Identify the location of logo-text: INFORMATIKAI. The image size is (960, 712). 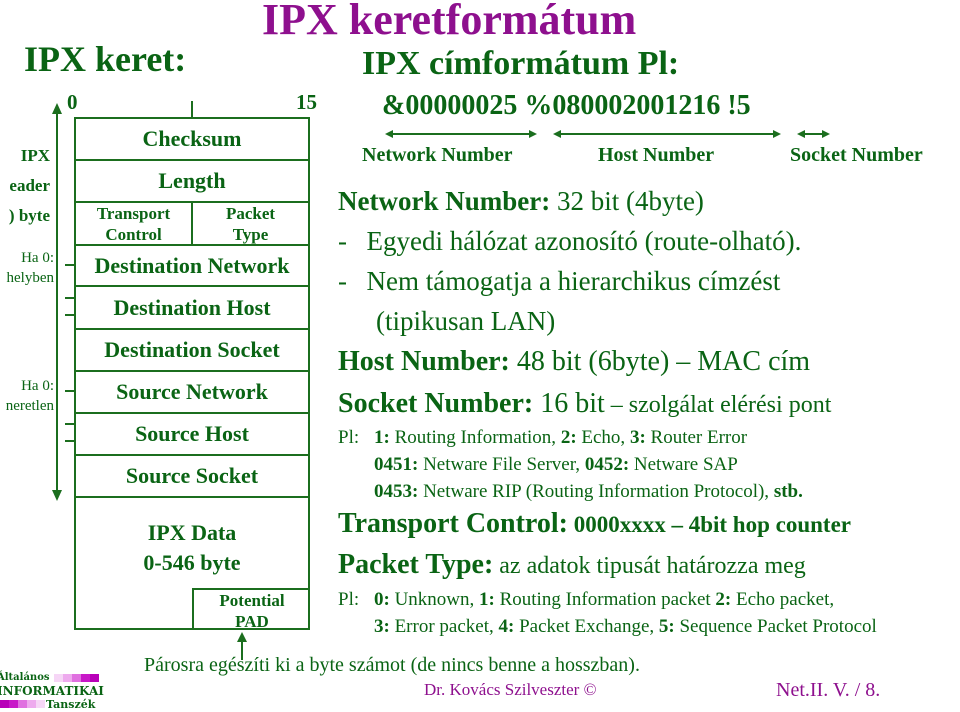
(52, 691).